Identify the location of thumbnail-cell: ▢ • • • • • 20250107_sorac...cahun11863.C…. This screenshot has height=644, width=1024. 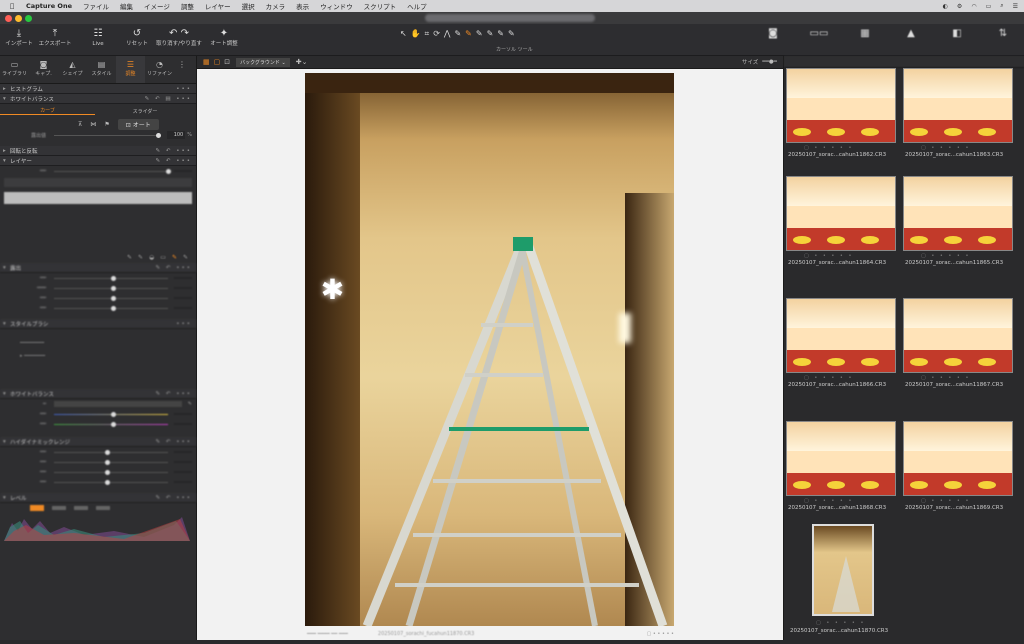
(958, 128).